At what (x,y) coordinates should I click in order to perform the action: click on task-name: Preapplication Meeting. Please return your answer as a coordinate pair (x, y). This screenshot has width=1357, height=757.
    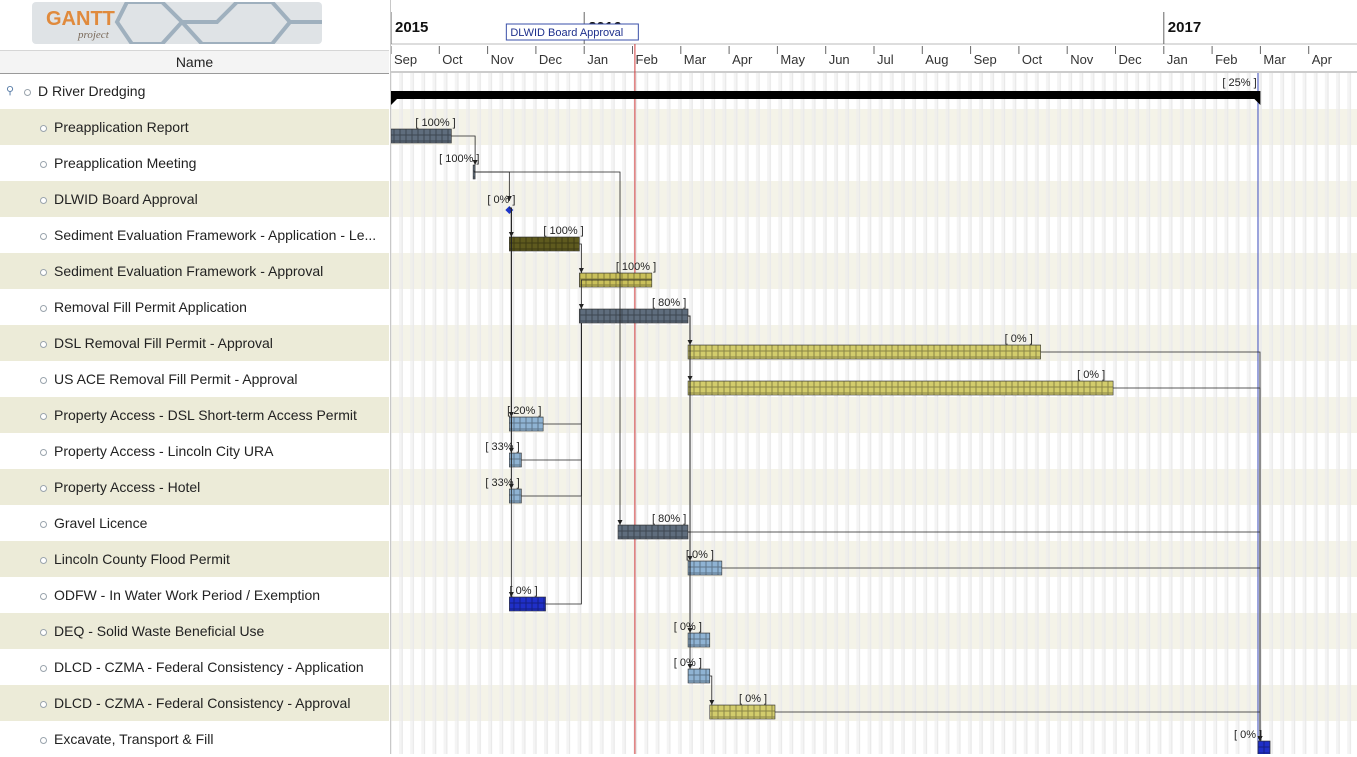
    Looking at the image, I should click on (125, 163).